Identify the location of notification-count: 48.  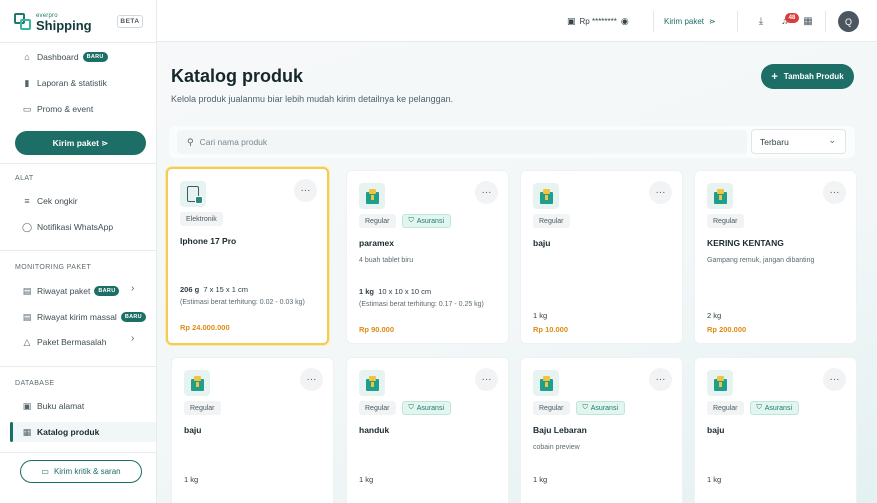
(792, 18).